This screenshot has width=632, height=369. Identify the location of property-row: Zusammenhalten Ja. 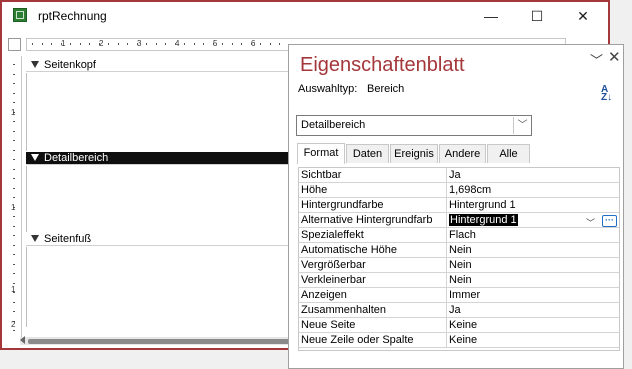
(459, 310).